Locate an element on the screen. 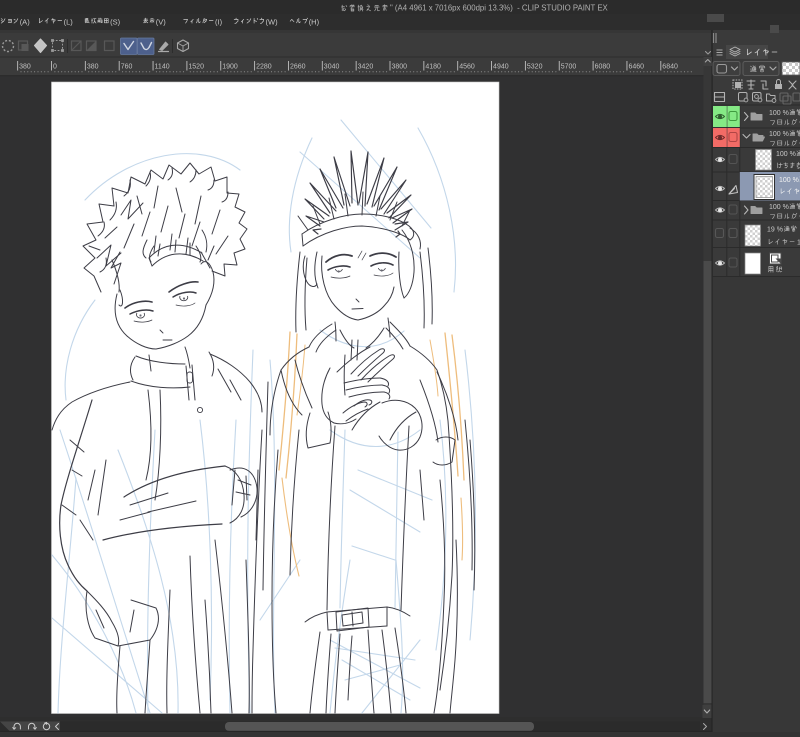 This screenshot has height=737, width=800. svg-text: 3420 is located at coordinates (366, 67).